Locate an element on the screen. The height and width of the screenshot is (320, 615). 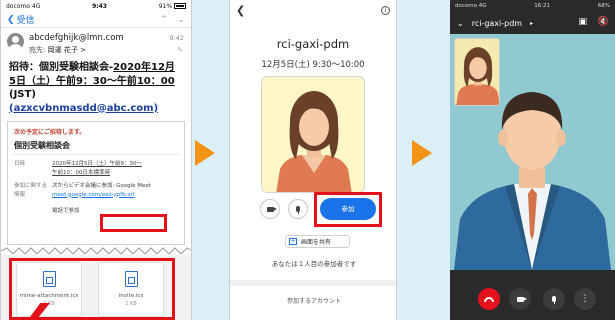
phone-join-label: 電話で参加 is located at coordinates (115, 210).